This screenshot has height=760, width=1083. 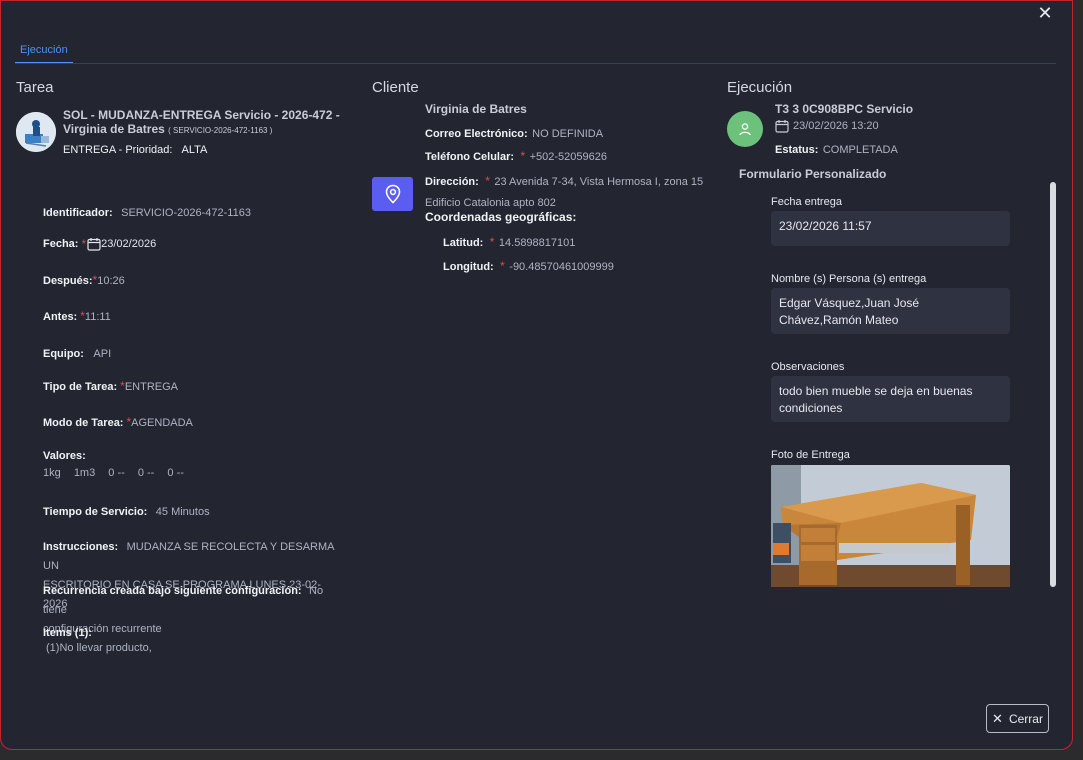 I want to click on field-tipo-tarea: Tipo de Tarea: *ENTREGA, so click(x=110, y=386).